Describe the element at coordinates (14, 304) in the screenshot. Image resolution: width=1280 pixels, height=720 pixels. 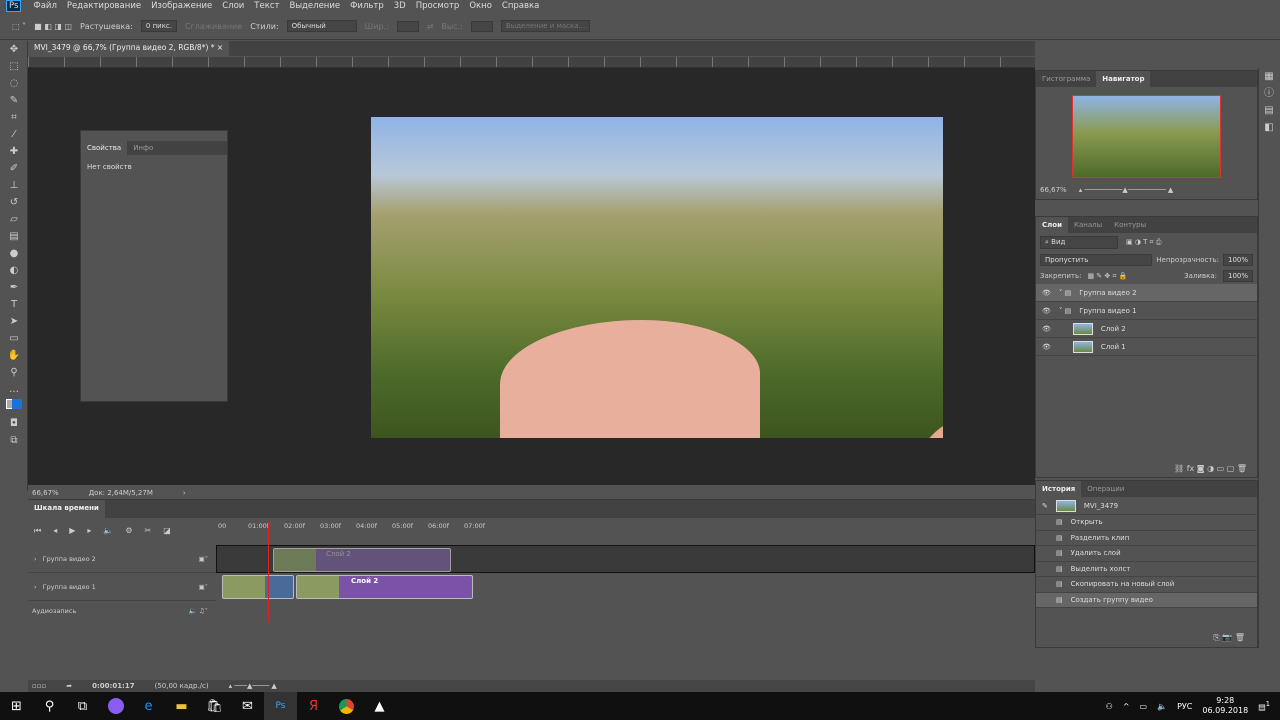
I see `type-tool-icon: T` at that location.